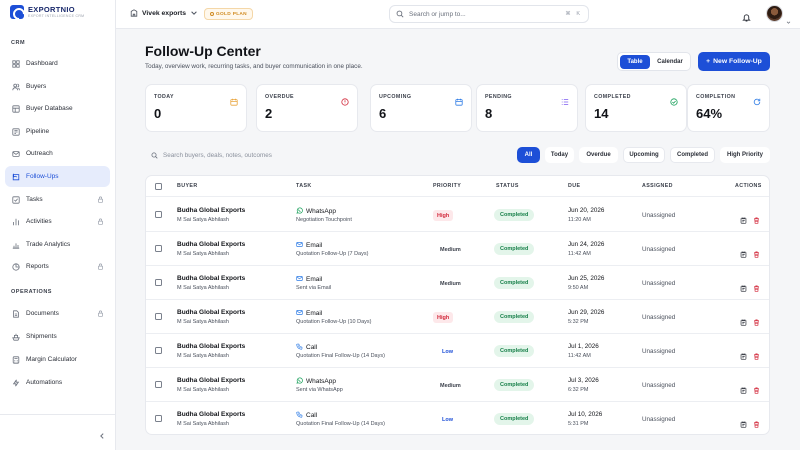 Image resolution: width=800 pixels, height=450 pixels. I want to click on sidebar-item-label: Buyer Database, so click(49, 108).